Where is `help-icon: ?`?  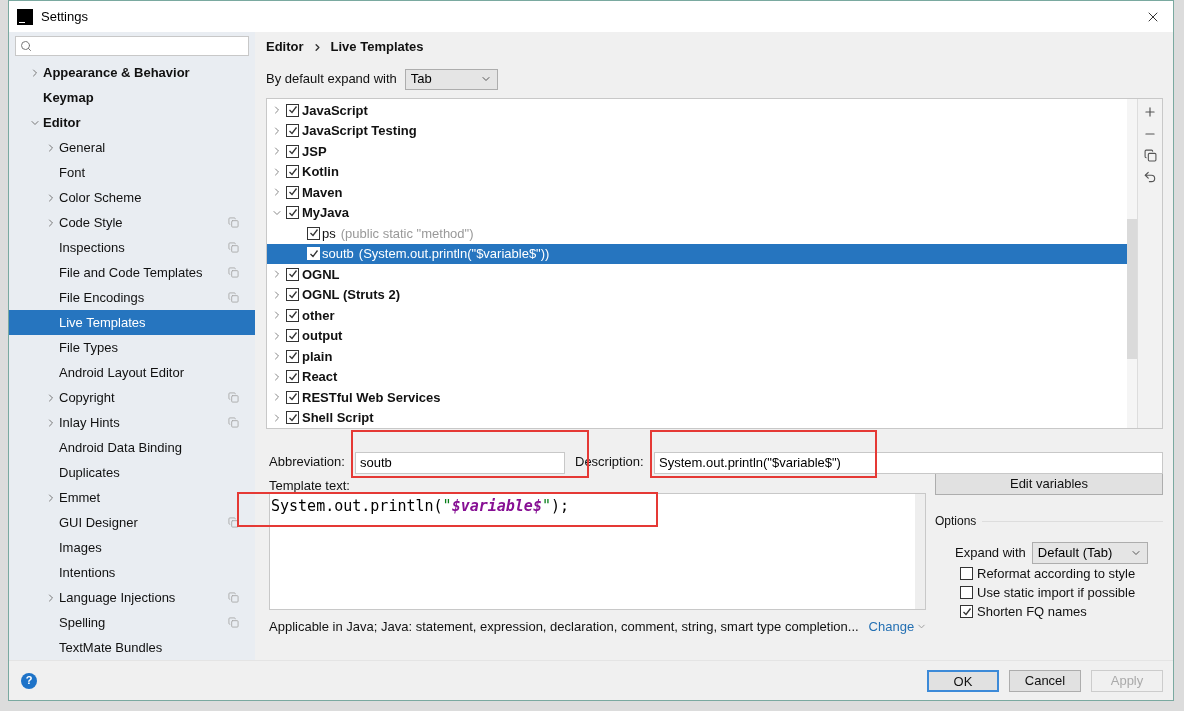
help-icon: ? is located at coordinates (29, 680).